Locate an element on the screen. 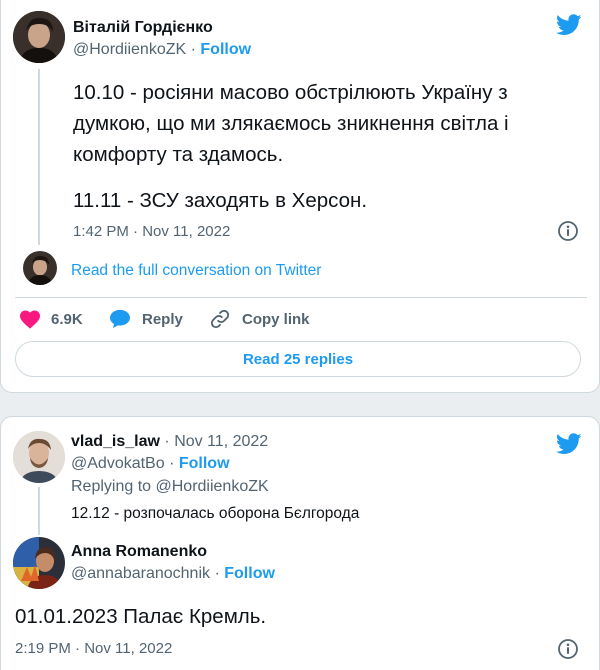 Image resolution: width=600 pixels, height=670 pixels. reply-button: Reply is located at coordinates (146, 319).